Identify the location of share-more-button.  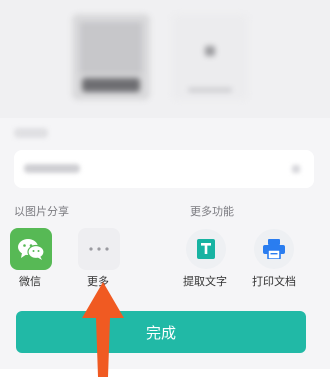
(99, 249).